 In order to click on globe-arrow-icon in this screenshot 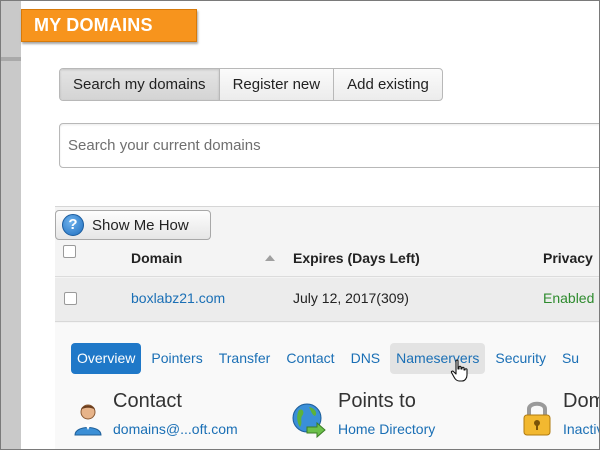, I will do `click(309, 421)`.